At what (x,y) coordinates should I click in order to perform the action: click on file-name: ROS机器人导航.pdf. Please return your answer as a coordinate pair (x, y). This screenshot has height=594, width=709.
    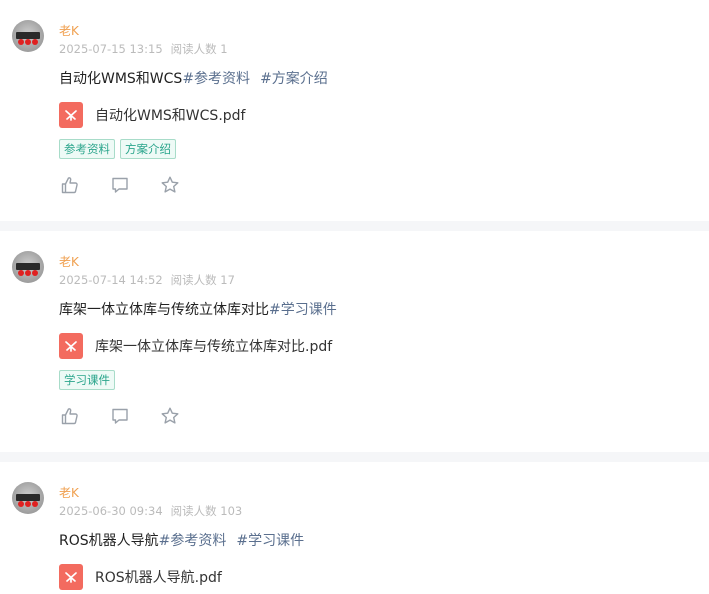
    Looking at the image, I should click on (158, 577).